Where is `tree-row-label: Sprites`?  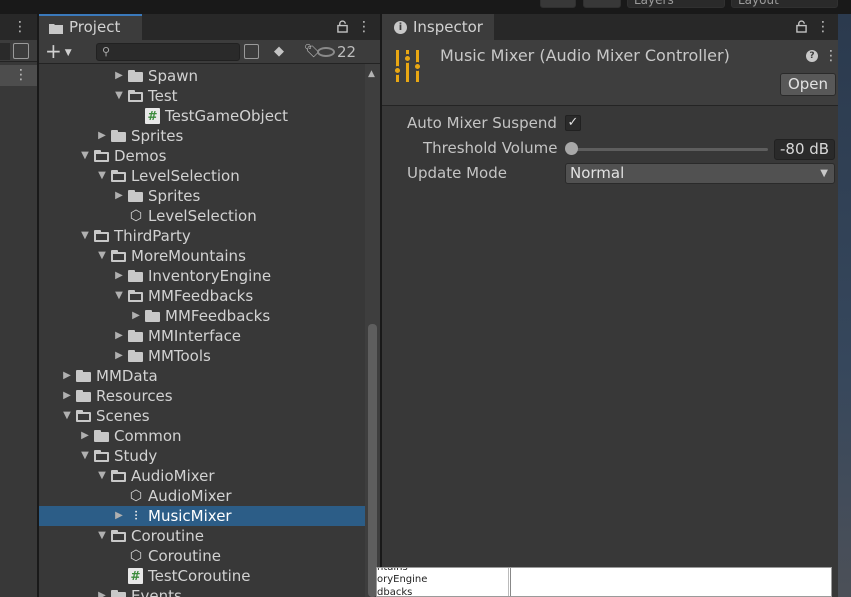 tree-row-label: Sprites is located at coordinates (157, 136).